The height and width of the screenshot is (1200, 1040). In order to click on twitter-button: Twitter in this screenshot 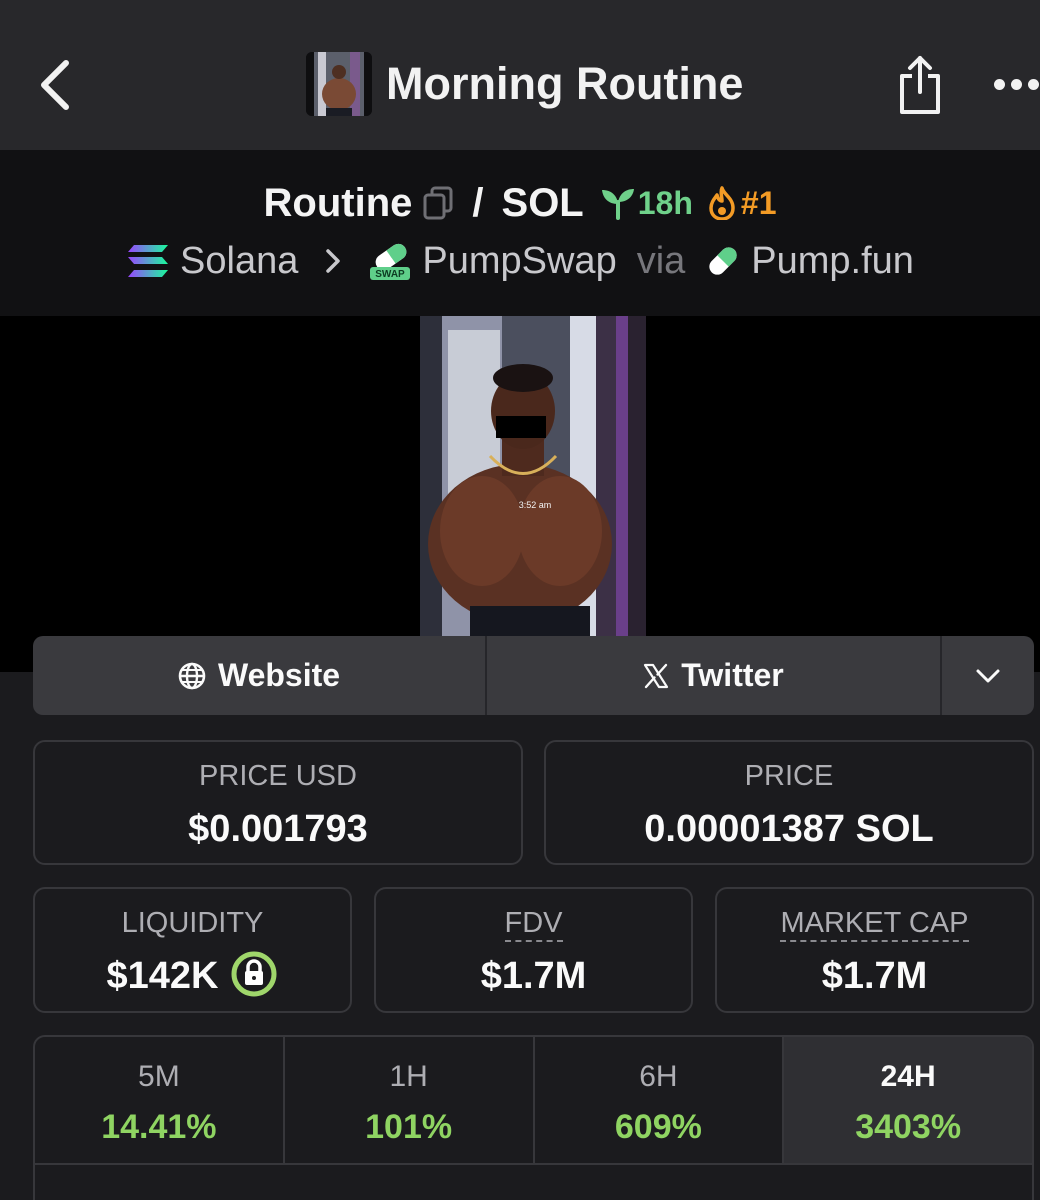, I will do `click(714, 675)`.